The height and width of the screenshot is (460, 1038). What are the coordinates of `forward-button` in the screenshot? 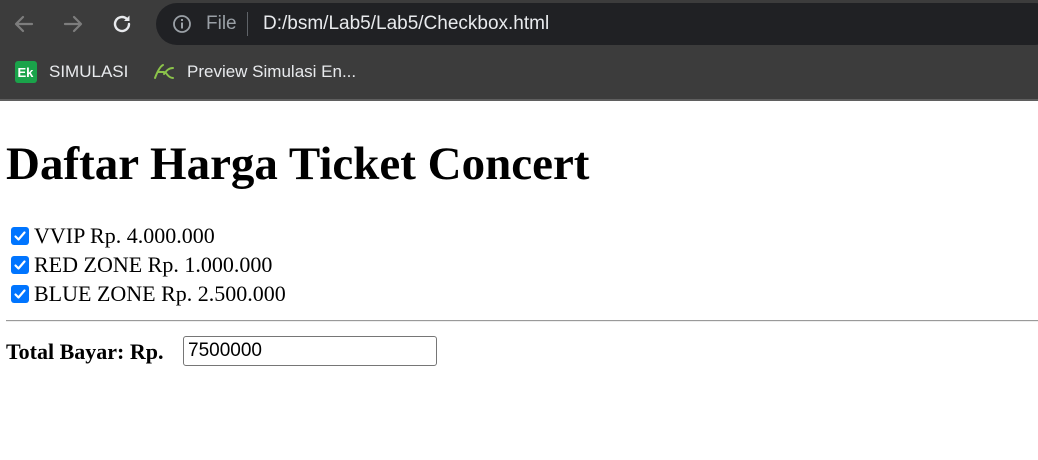 It's located at (73, 24).